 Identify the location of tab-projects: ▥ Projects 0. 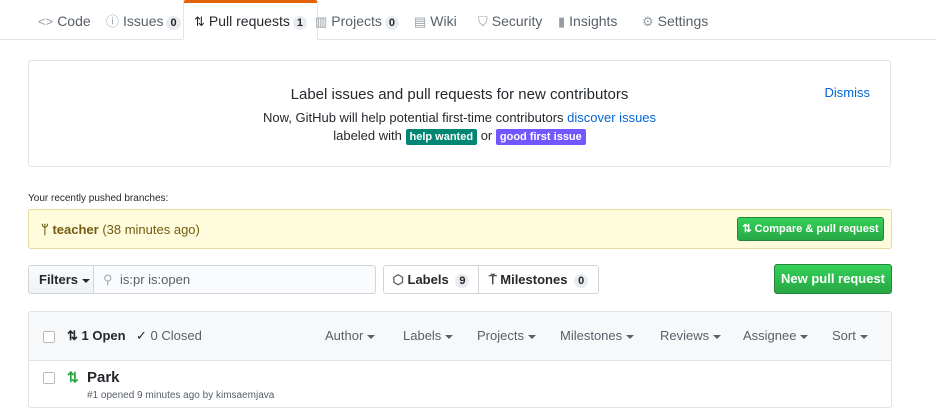
(357, 19).